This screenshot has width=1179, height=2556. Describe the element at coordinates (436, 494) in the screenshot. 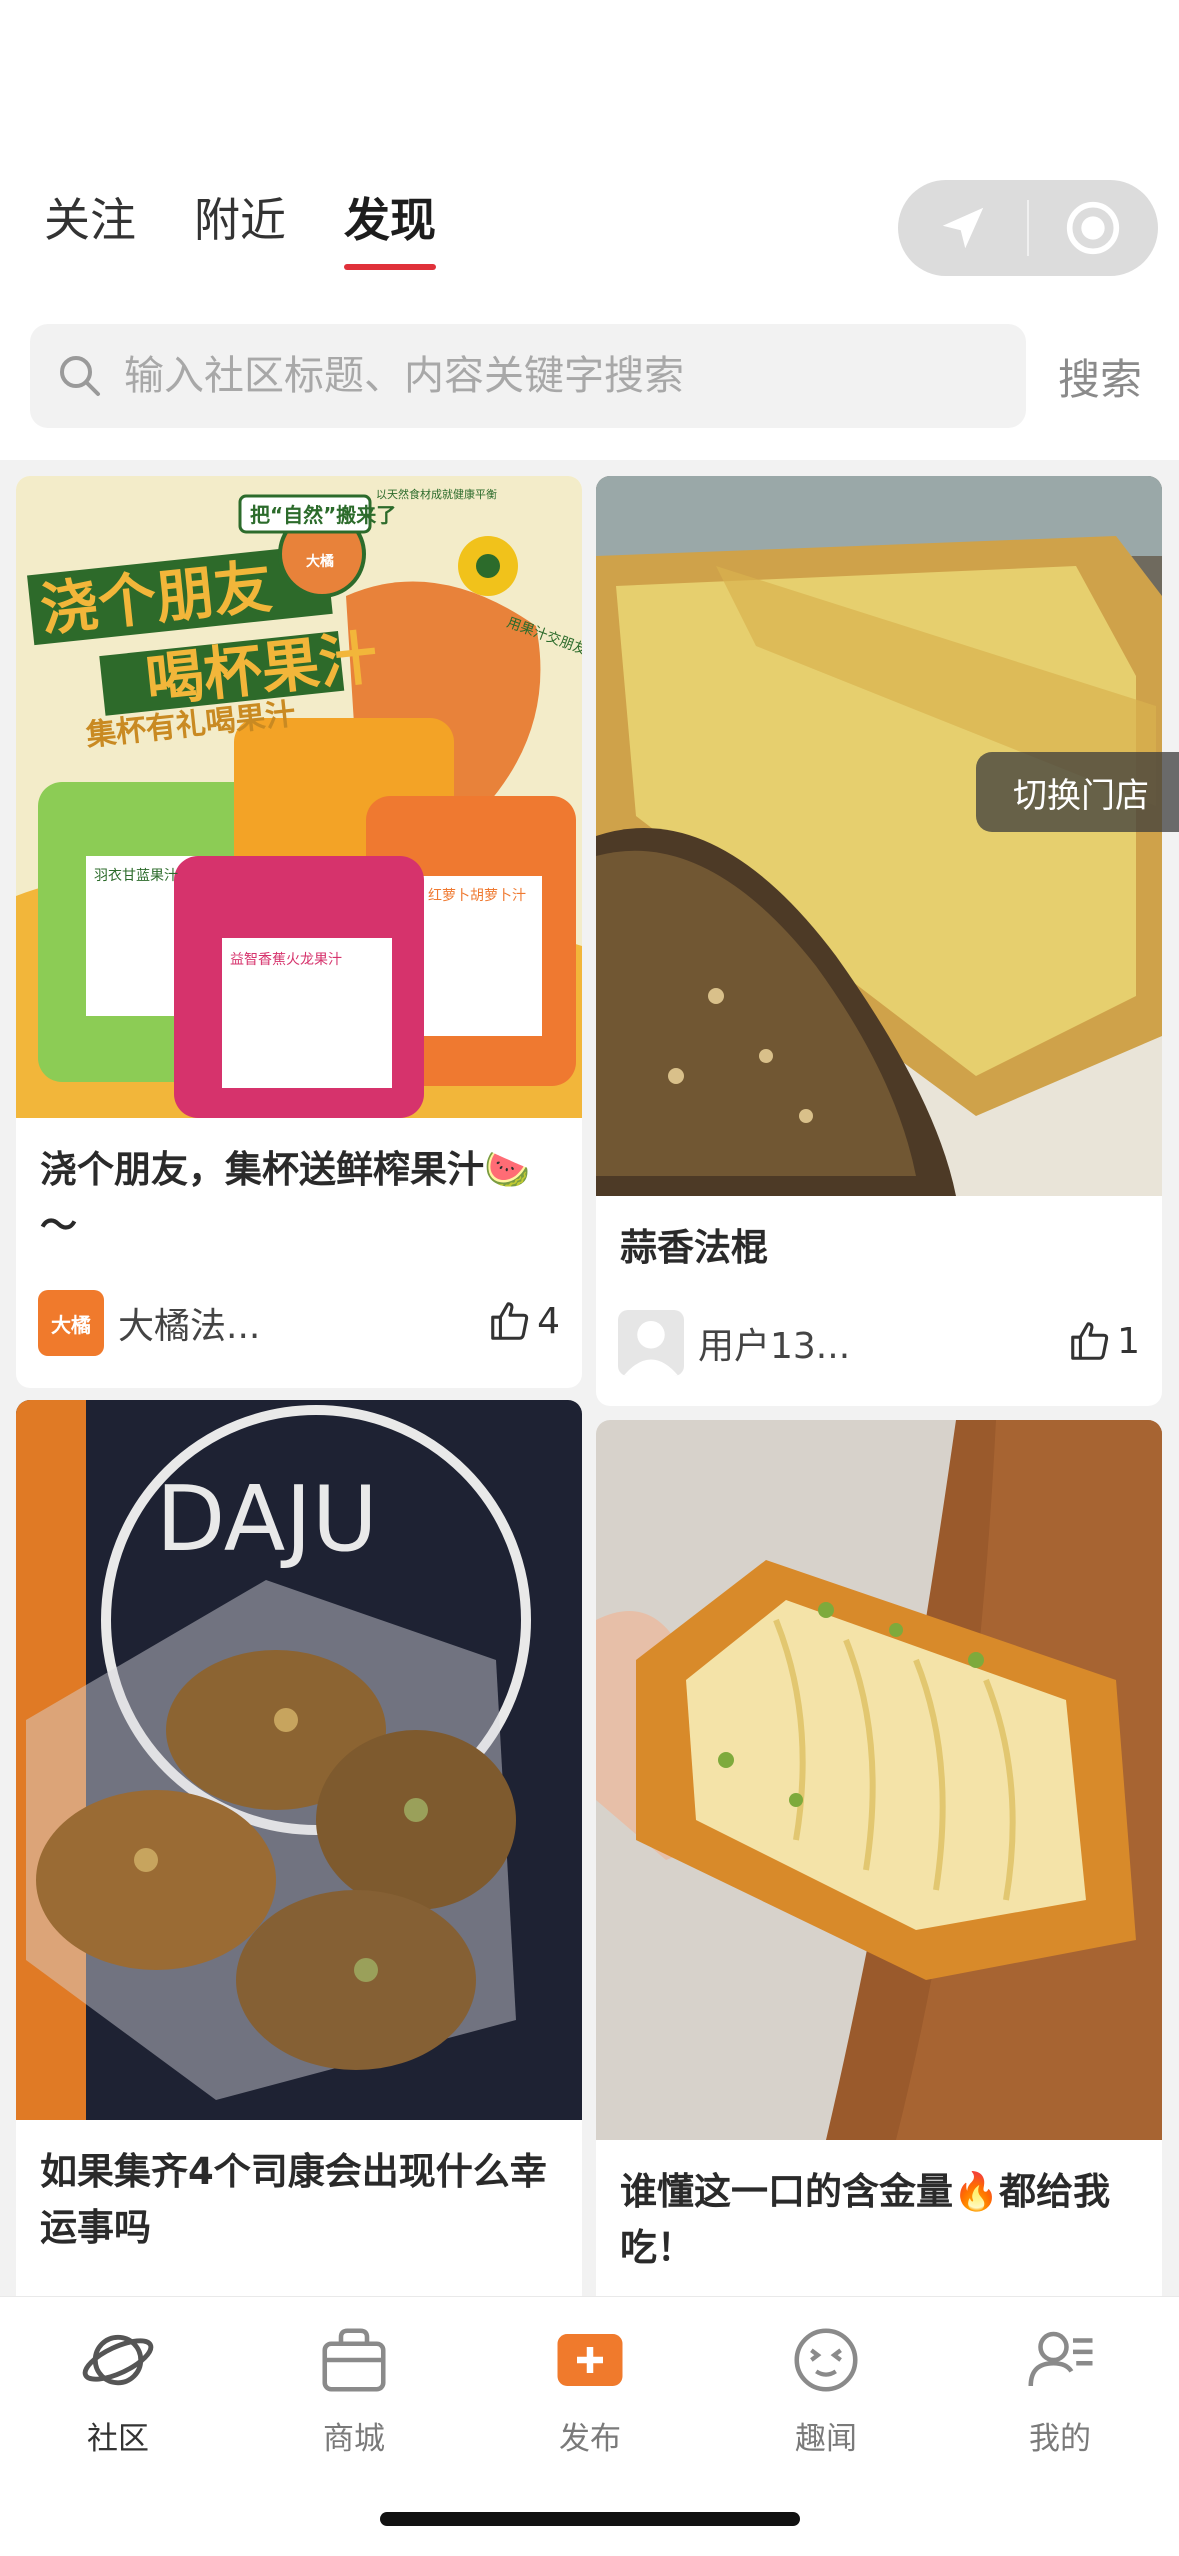

I see `image-tiny-text: 以天然食材成就健康平衡` at that location.